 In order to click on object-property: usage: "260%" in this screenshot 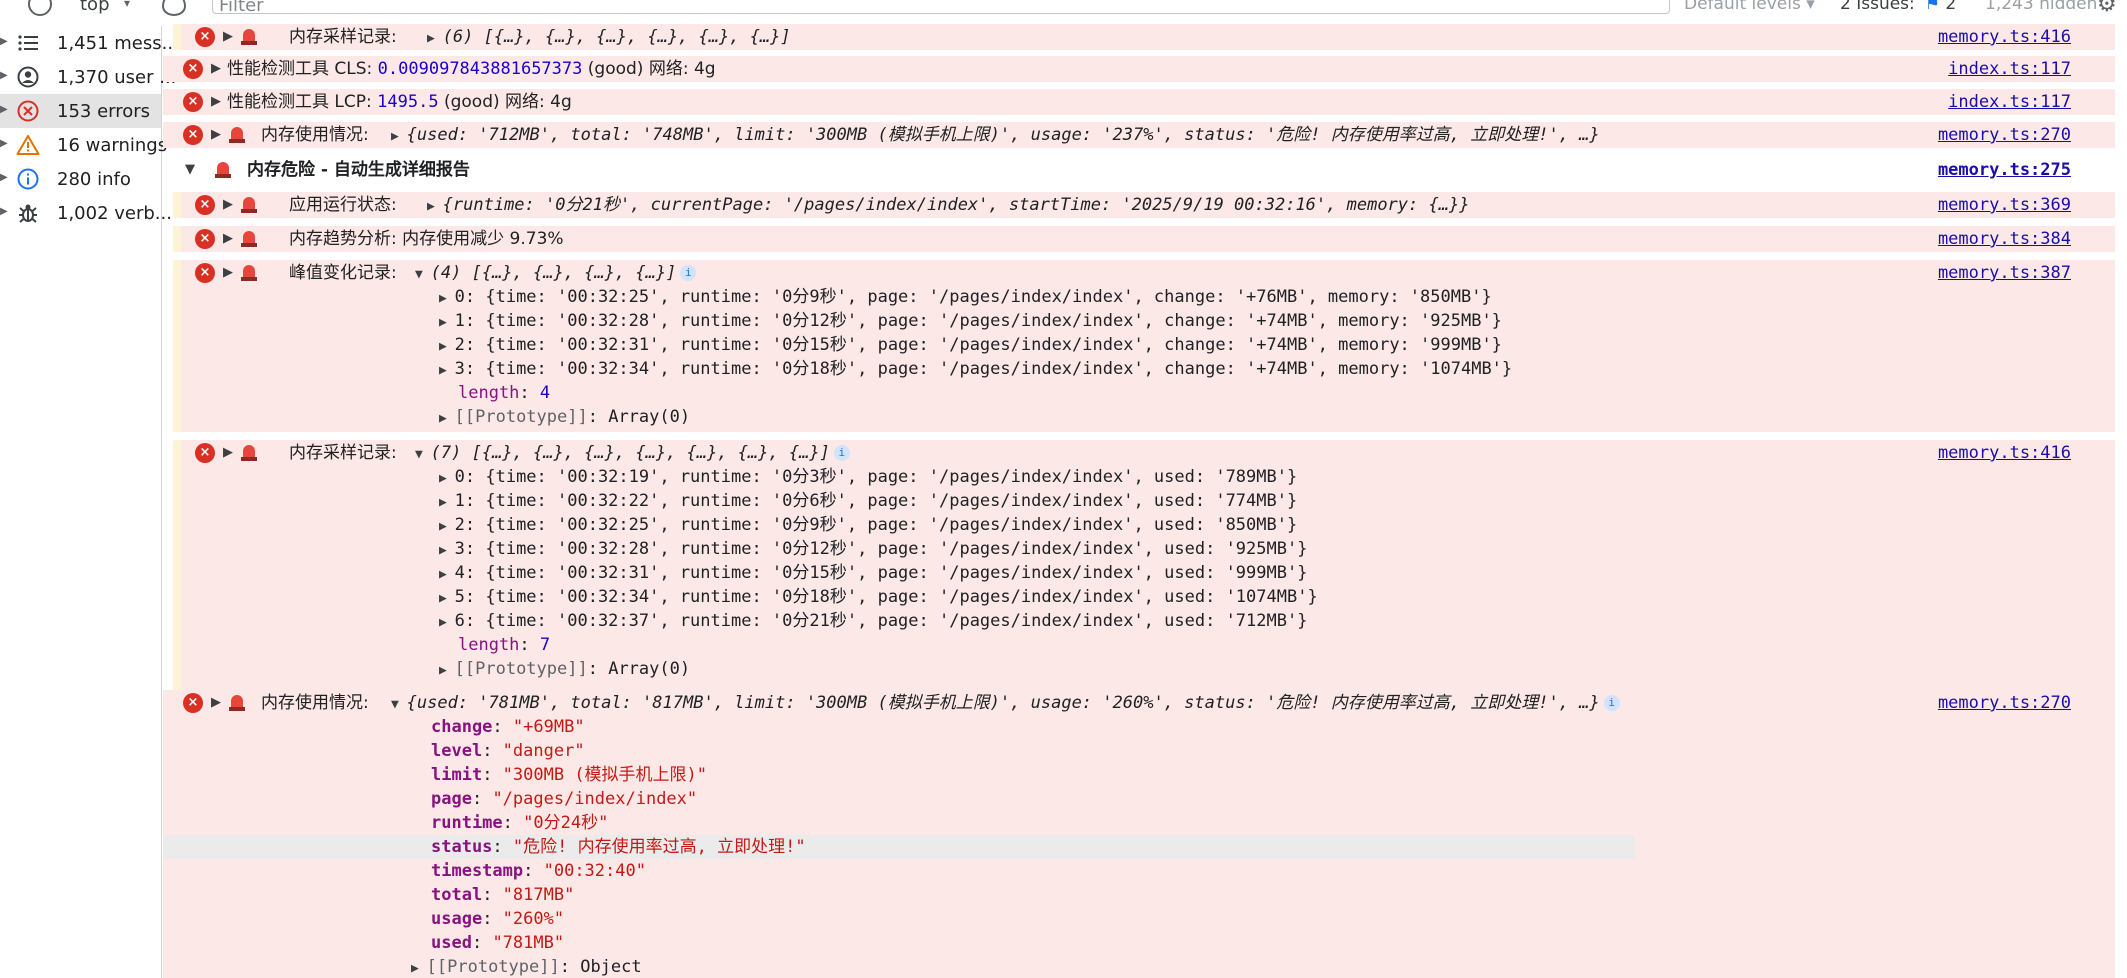, I will do `click(498, 919)`.